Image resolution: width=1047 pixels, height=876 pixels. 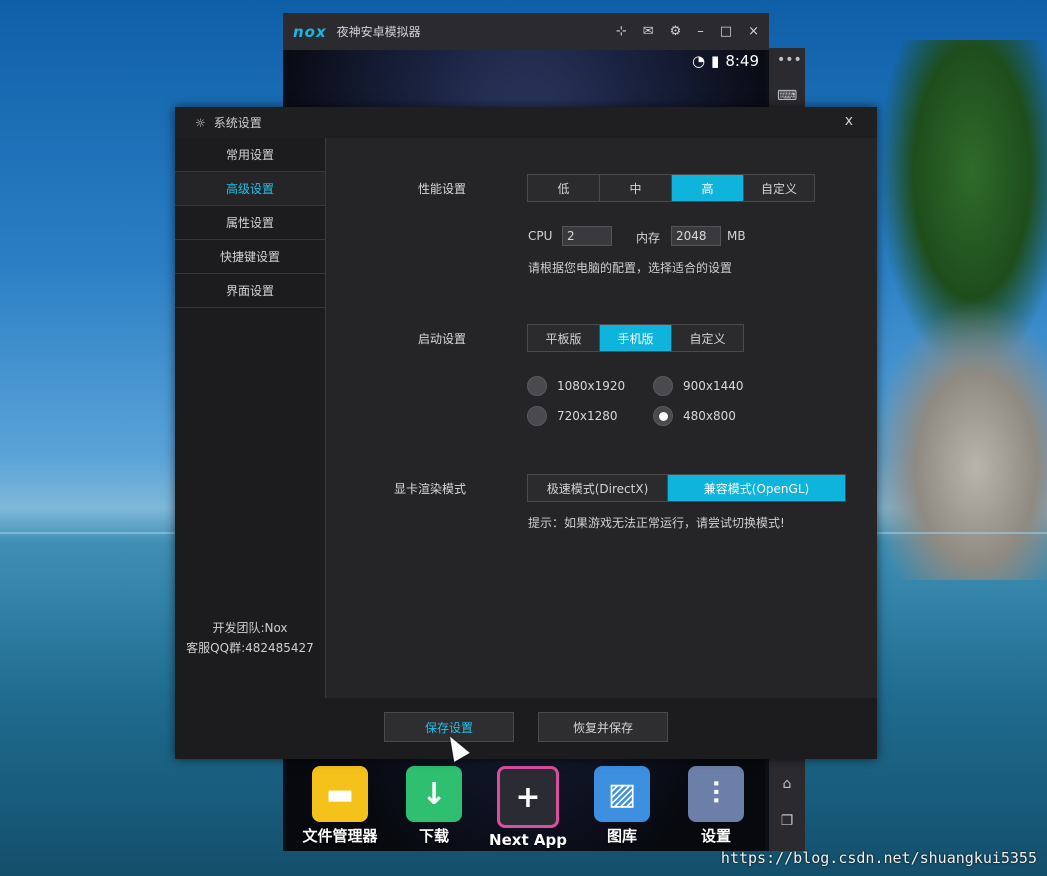 I want to click on radio-label: 720x1280, so click(x=587, y=416).